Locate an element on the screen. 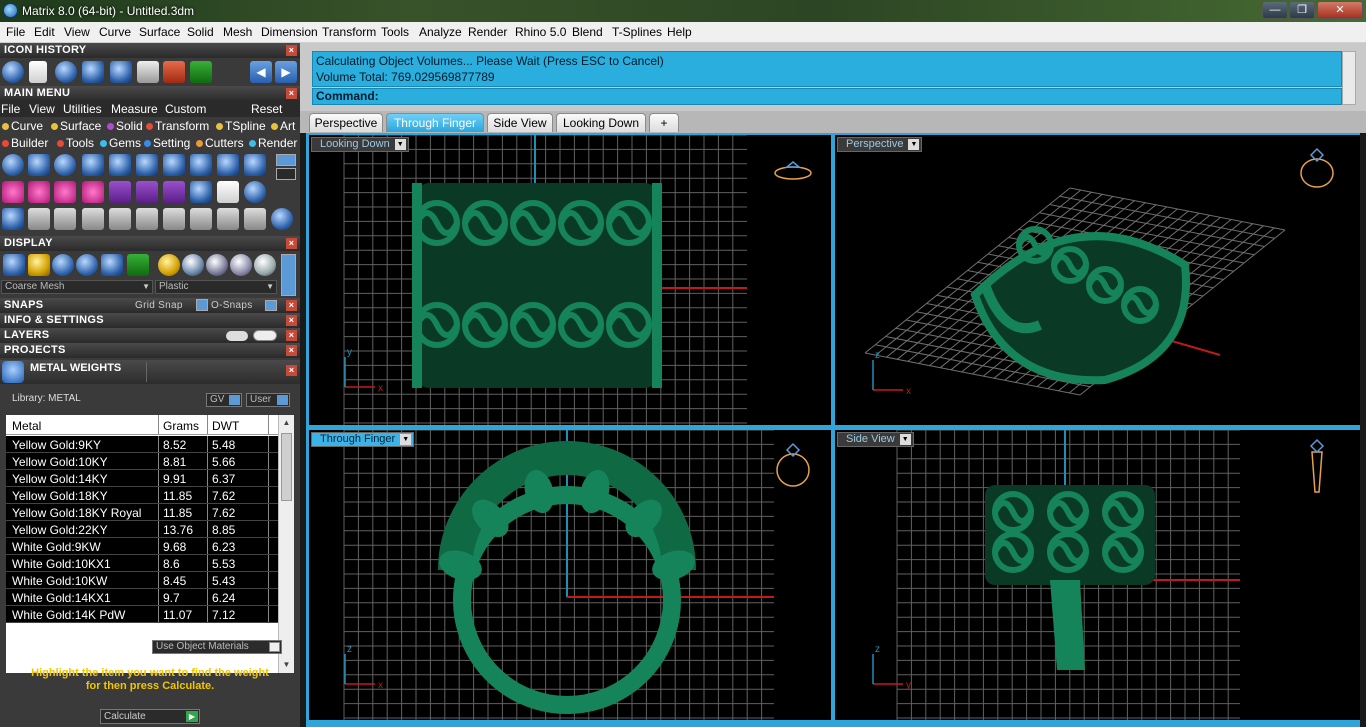  mesh-mode-select: Coarse Mesh ▼ is located at coordinates (77, 287).